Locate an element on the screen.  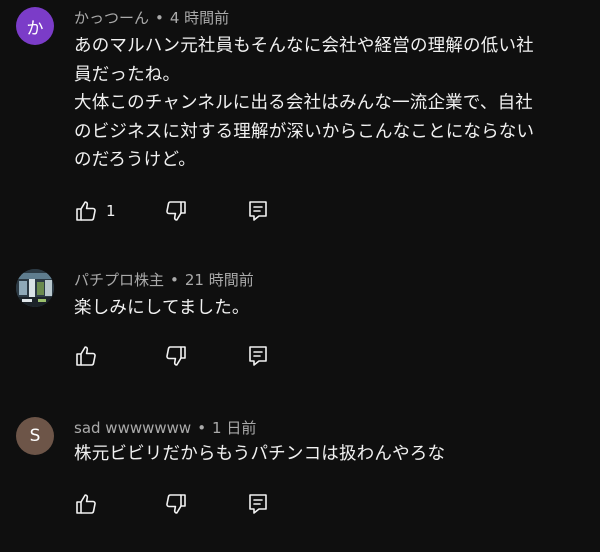
comment-meta: かっつーん • 4 時間前 is located at coordinates (151, 17).